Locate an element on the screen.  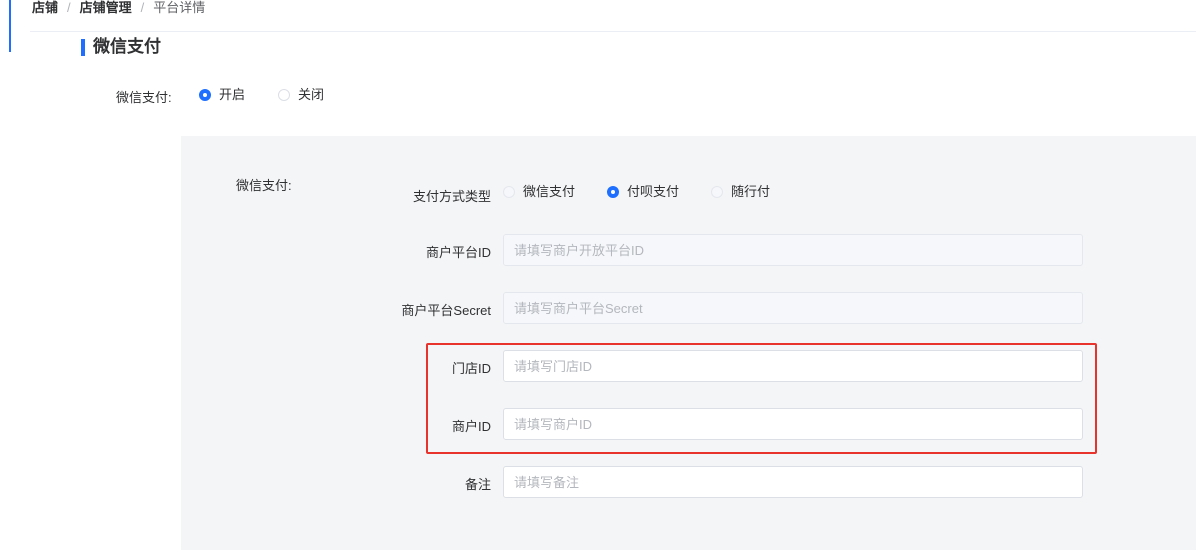
store-id-input is located at coordinates (793, 366).